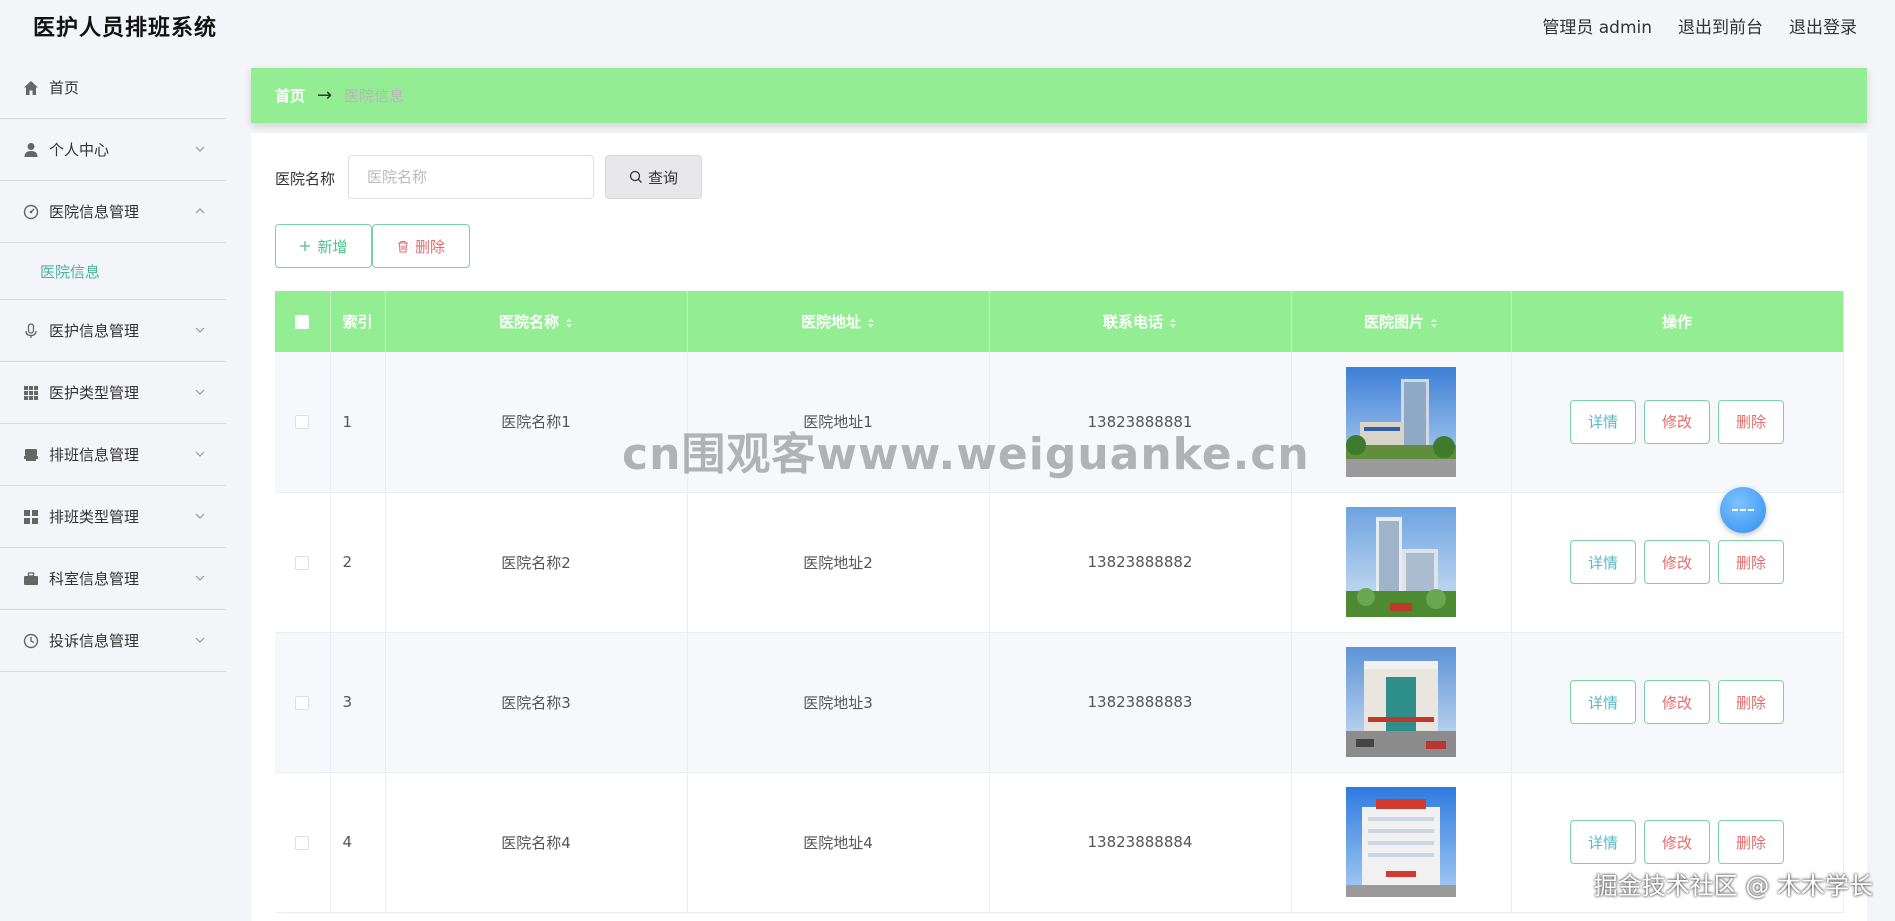 This screenshot has width=1895, height=921. Describe the element at coordinates (1140, 321) in the screenshot. I see `column-header-phone: 联系电话` at that location.